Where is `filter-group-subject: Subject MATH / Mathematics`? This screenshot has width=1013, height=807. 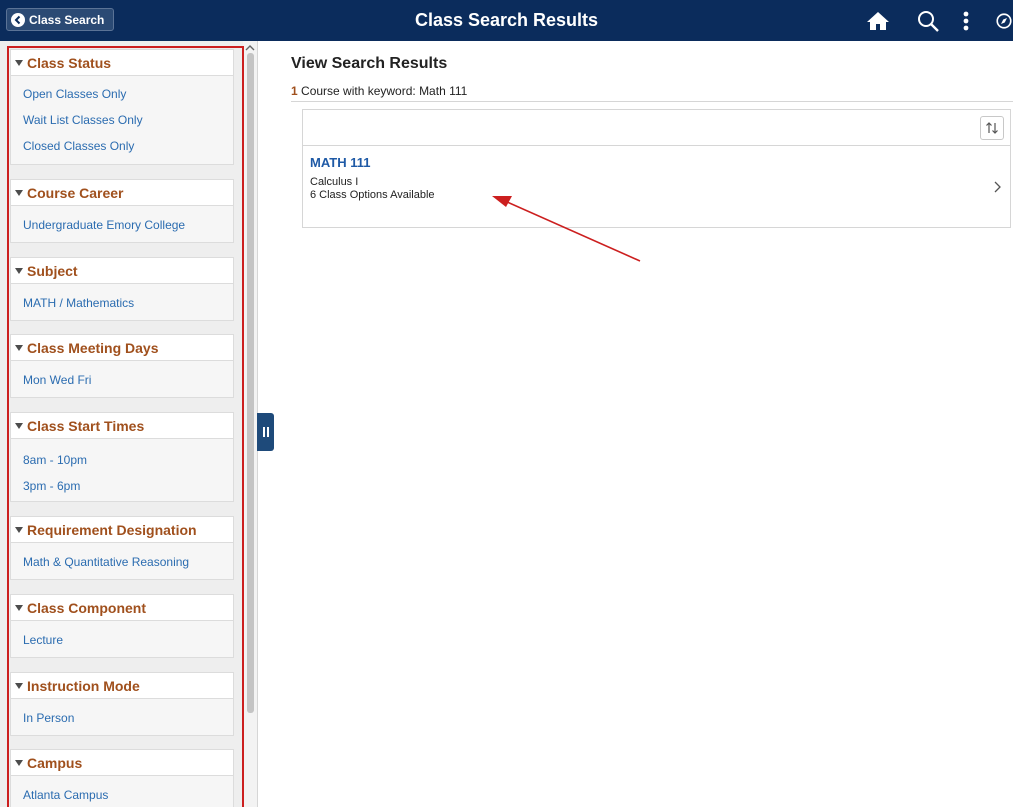
filter-group-subject: Subject MATH / Mathematics is located at coordinates (122, 289).